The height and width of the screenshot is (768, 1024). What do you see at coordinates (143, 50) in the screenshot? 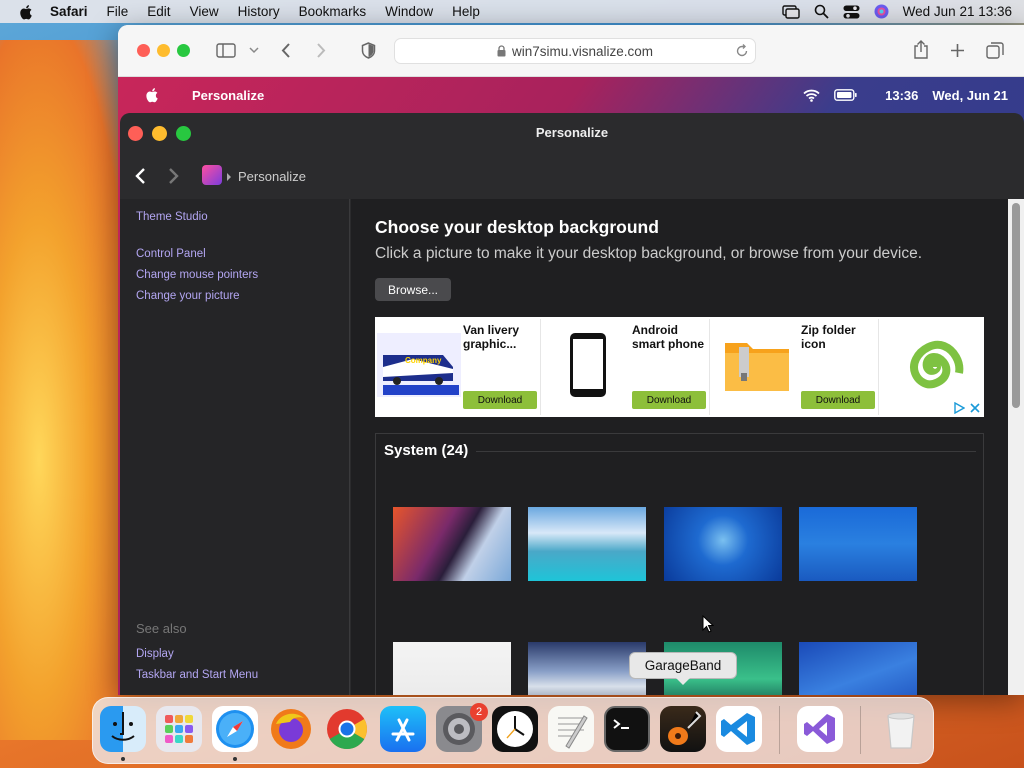
I see `close-window-button` at bounding box center [143, 50].